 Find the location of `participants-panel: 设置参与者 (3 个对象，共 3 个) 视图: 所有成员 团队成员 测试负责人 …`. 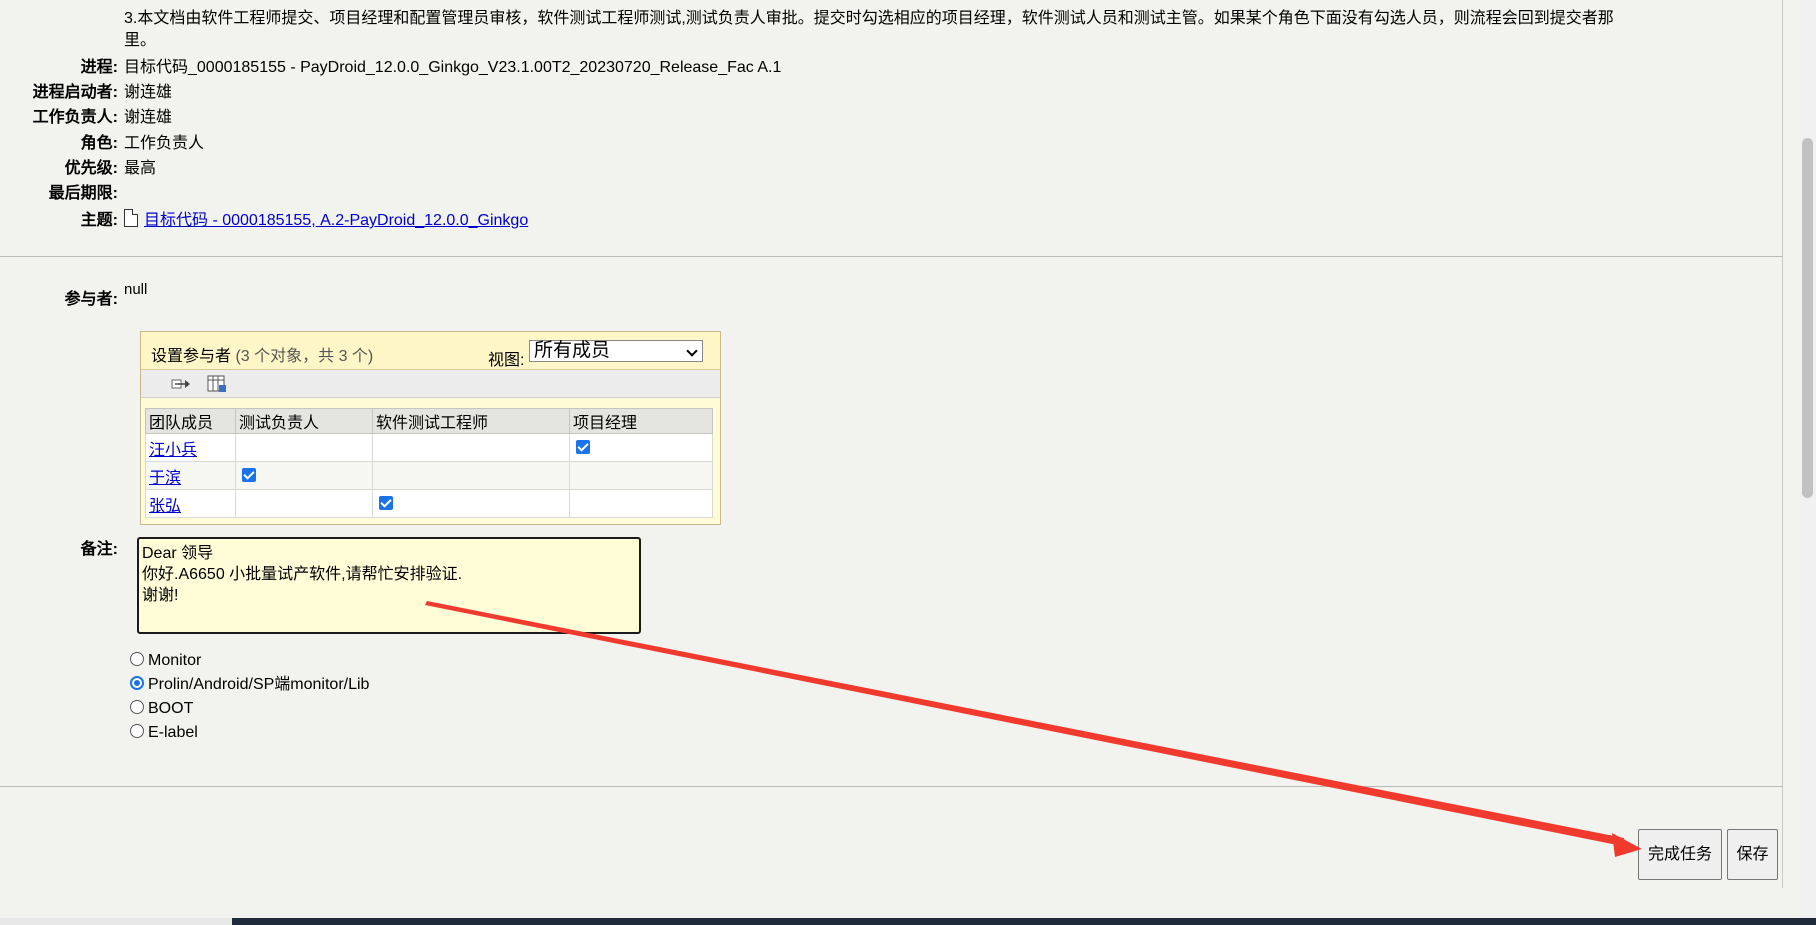

participants-panel: 设置参与者 (3 个对象，共 3 个) 视图: 所有成员 团队成员 测试负责人 … is located at coordinates (430, 428).